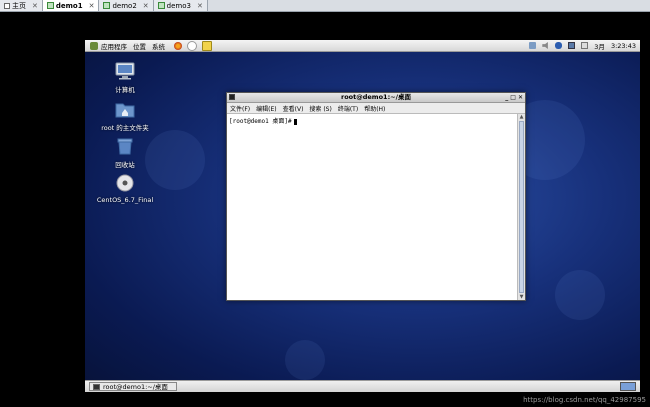 The height and width of the screenshot is (407, 650). What do you see at coordinates (178, 45) in the screenshot?
I see `firefox-icon` at bounding box center [178, 45].